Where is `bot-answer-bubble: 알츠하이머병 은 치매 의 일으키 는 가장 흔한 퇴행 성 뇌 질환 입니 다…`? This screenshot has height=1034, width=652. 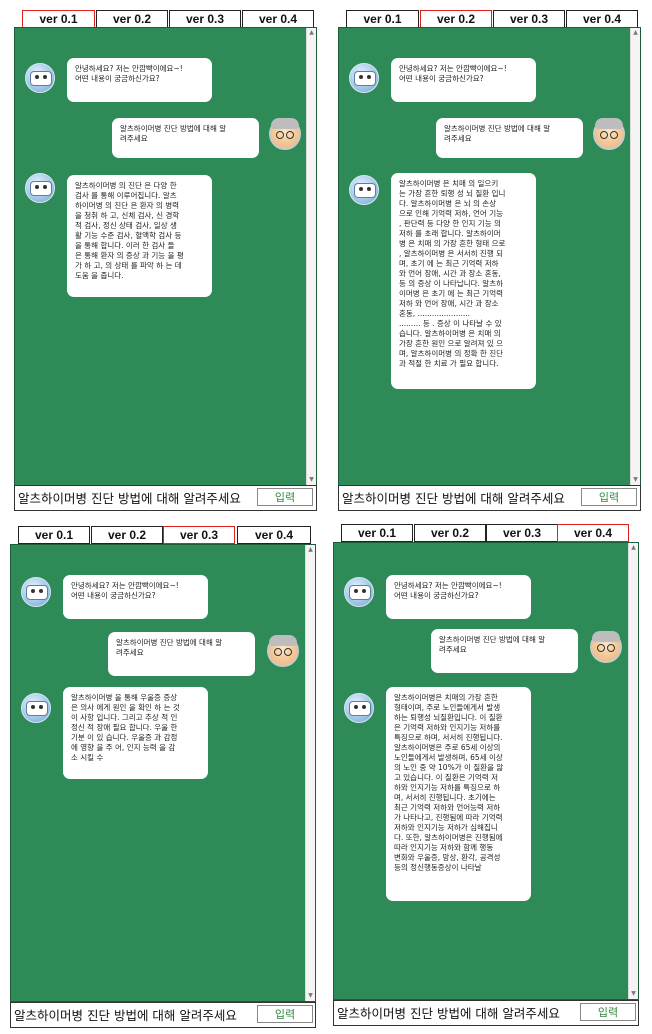 bot-answer-bubble: 알츠하이머병 은 치매 의 일으키 는 가장 흔한 퇴행 성 뇌 질환 입니 다… is located at coordinates (463, 281).